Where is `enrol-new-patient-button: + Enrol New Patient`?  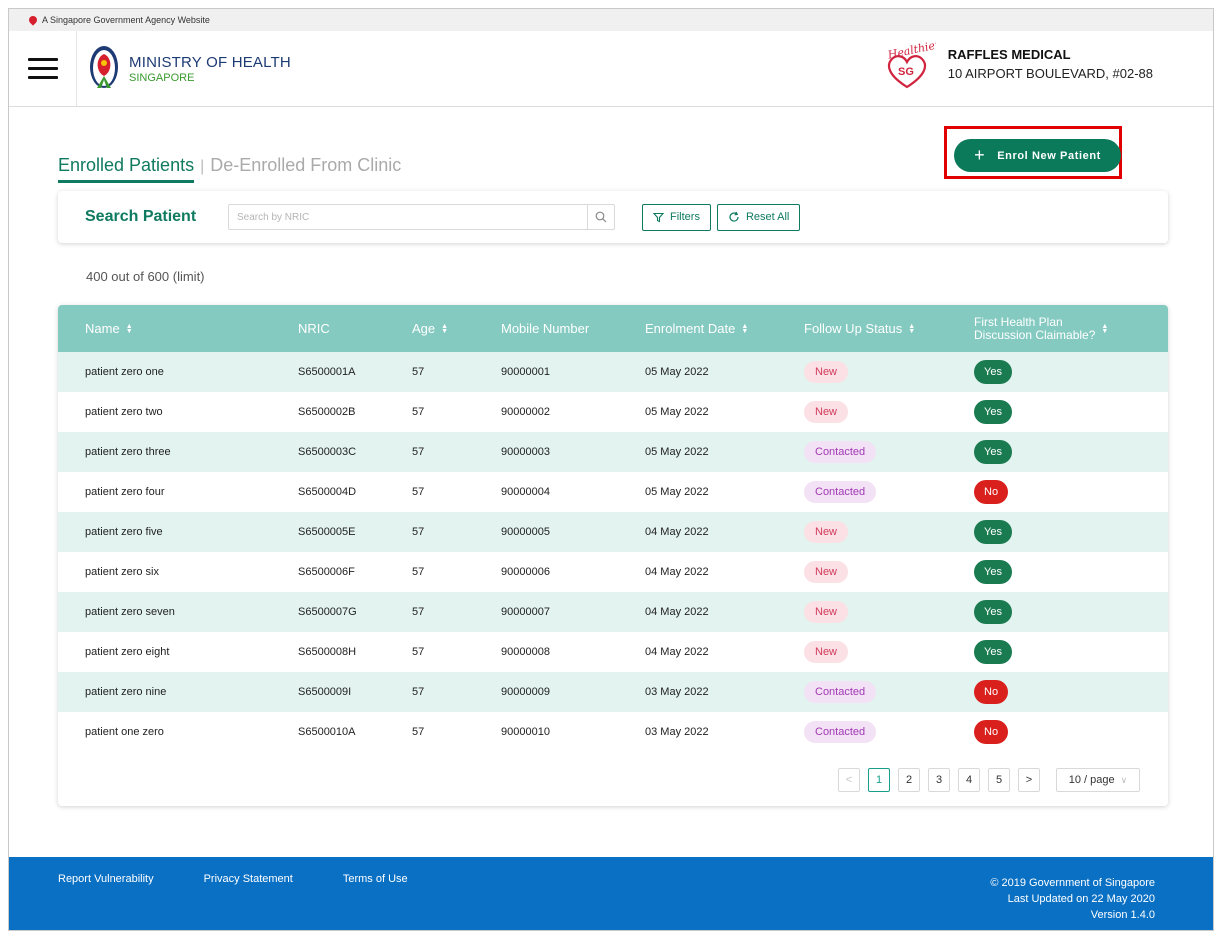
enrol-new-patient-button: + Enrol New Patient is located at coordinates (1037, 155).